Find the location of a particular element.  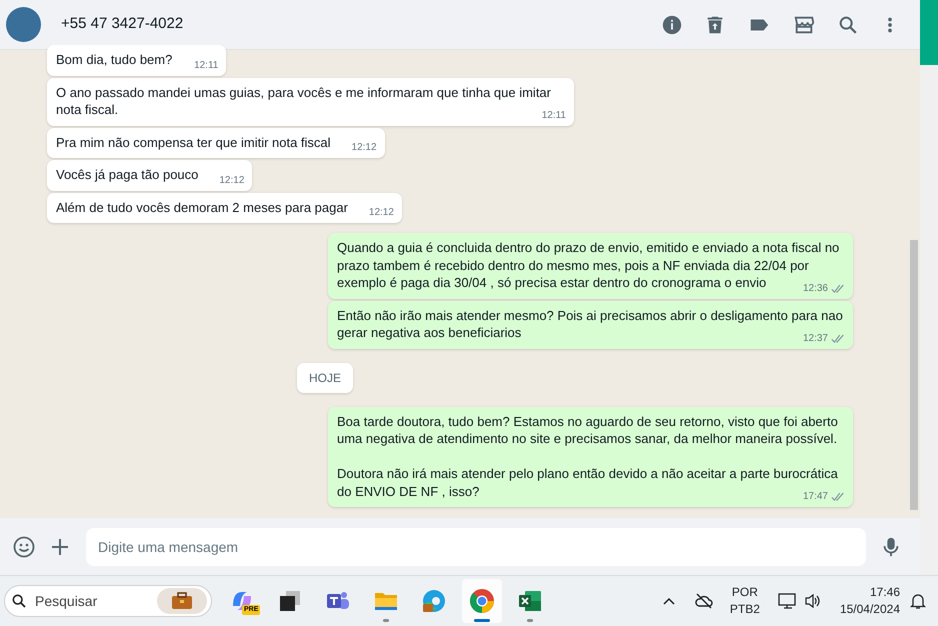

outgoing-message: Então não irão mais atender mesmo? Pois ai precisamos abrir o desligamento para nao gerar negativa aos beneficiarios 12:37 is located at coordinates (590, 324).